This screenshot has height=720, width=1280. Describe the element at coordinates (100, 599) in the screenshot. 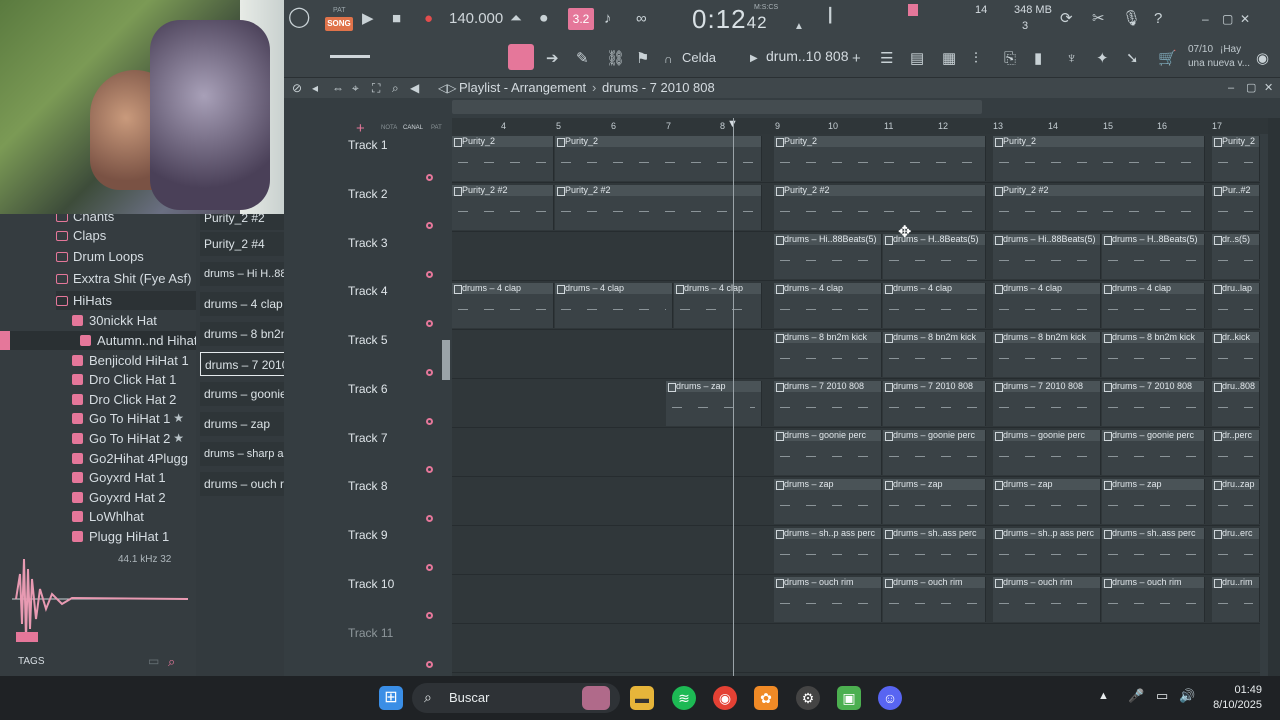

I see `waveform-preview` at that location.